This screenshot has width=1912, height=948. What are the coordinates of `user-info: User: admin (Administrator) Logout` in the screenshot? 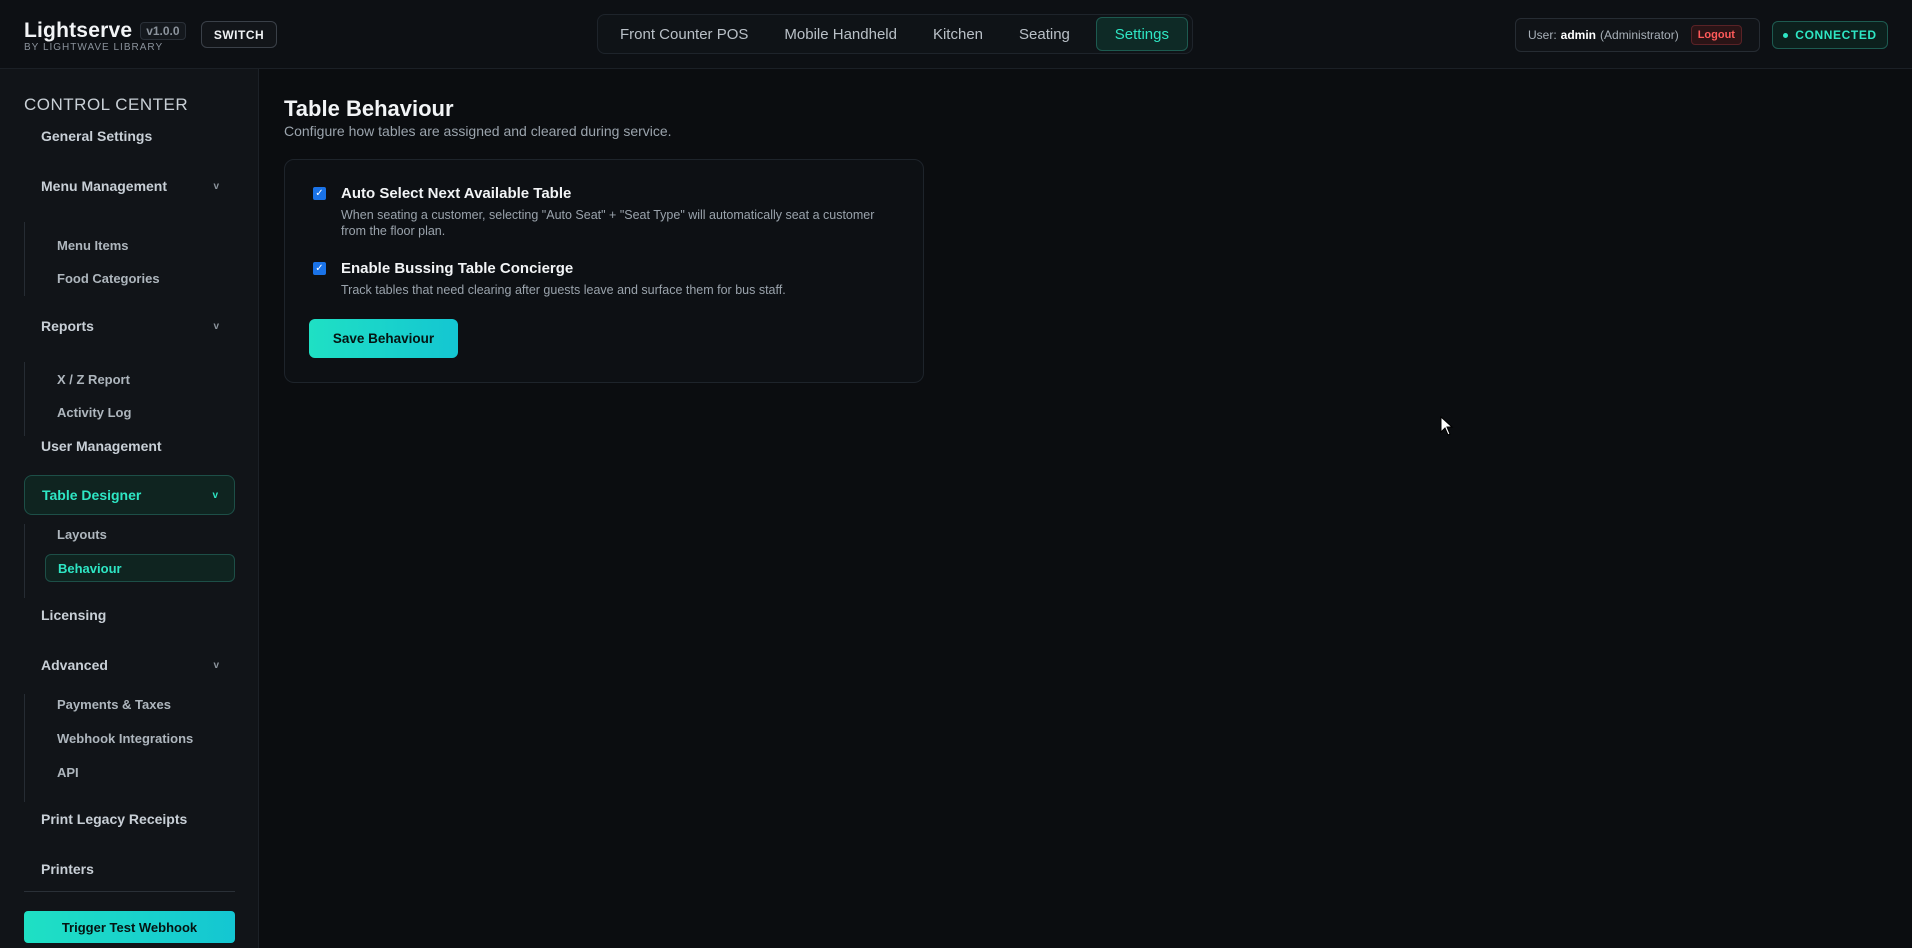 It's located at (1637, 35).